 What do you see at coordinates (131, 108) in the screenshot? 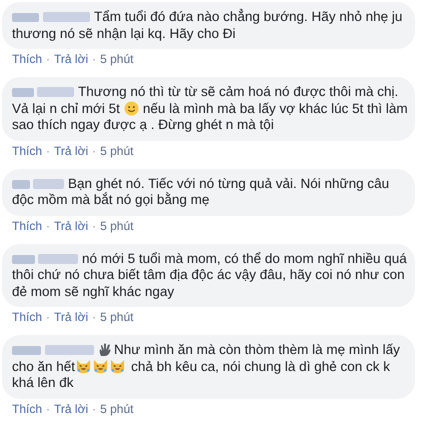
I see `smiley-icon` at bounding box center [131, 108].